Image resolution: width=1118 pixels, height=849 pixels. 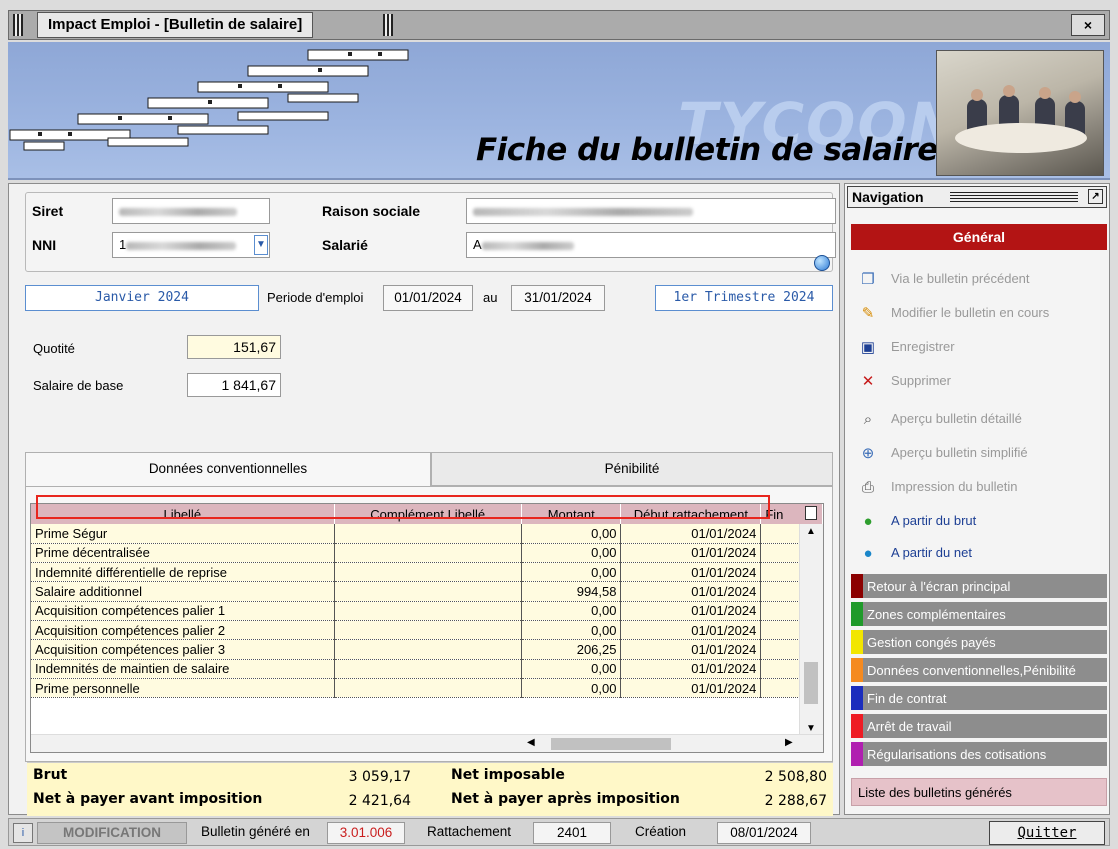 I want to click on nav-item-1: ❐ Via le bulletin précédent, so click(x=944, y=279).